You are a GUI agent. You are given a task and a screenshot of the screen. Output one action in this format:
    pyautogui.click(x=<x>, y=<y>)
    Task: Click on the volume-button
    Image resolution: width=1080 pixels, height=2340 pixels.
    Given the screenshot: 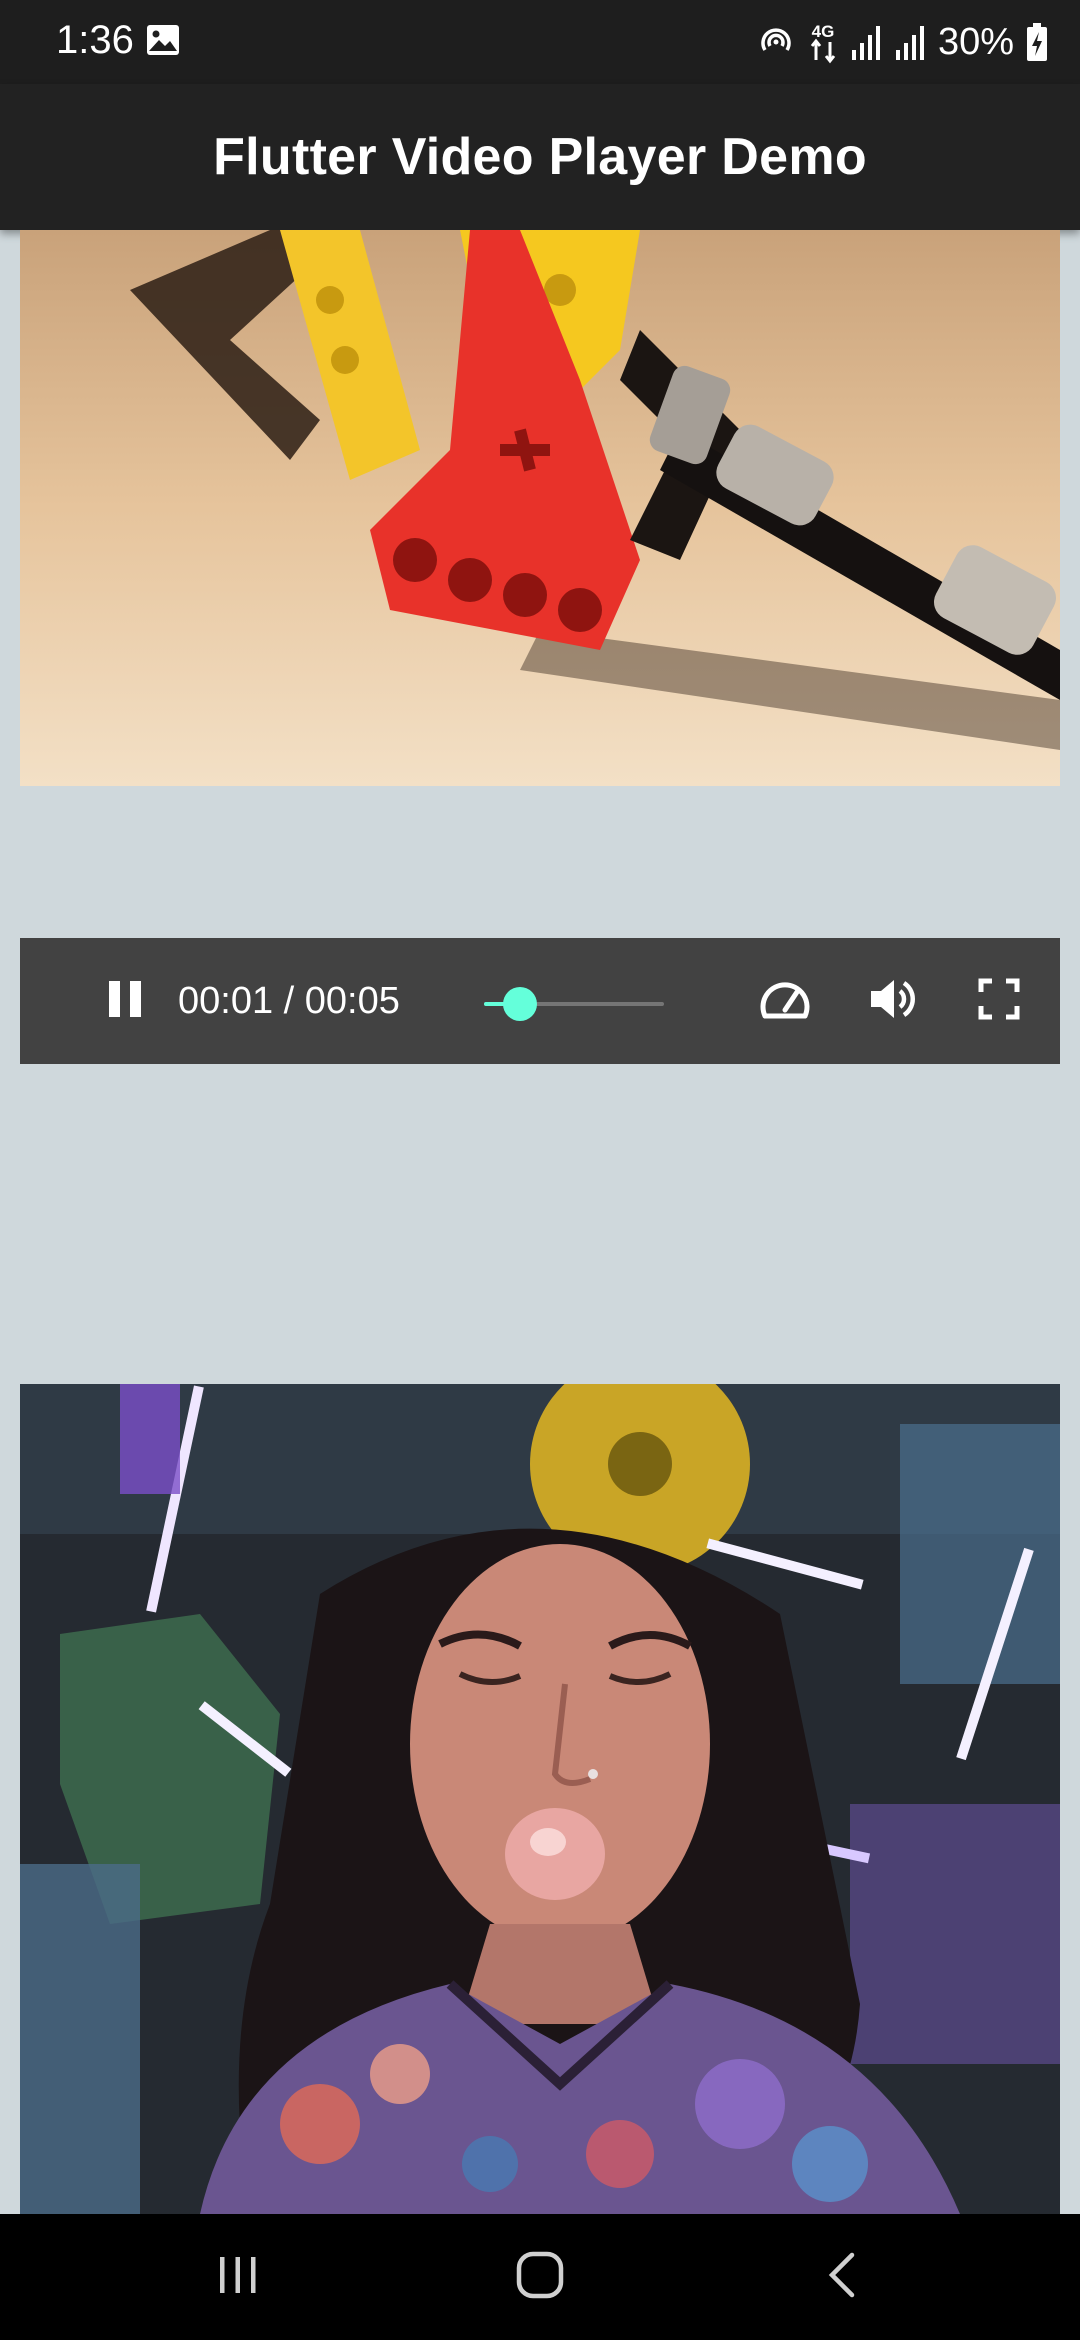 What is the action you would take?
    pyautogui.click(x=893, y=1001)
    